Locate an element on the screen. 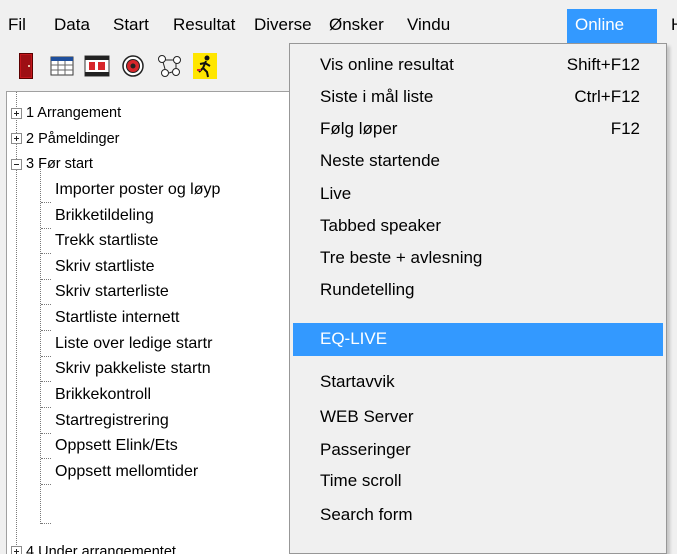 The image size is (677, 554). calendar-grid-icon is located at coordinates (62, 66).